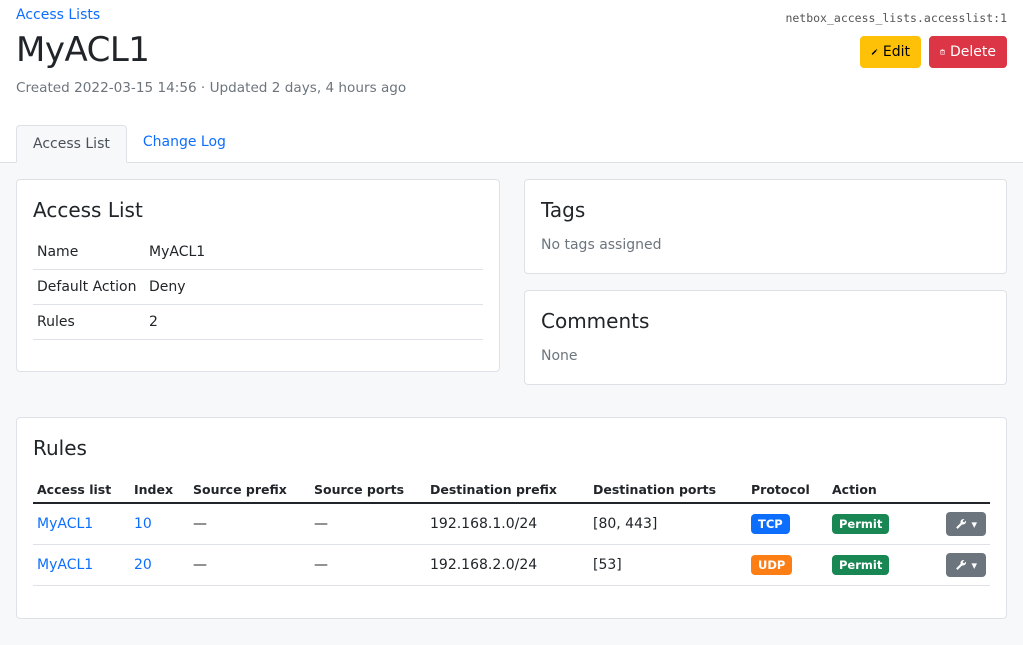  I want to click on access-list-card-title: Access List, so click(88, 210).